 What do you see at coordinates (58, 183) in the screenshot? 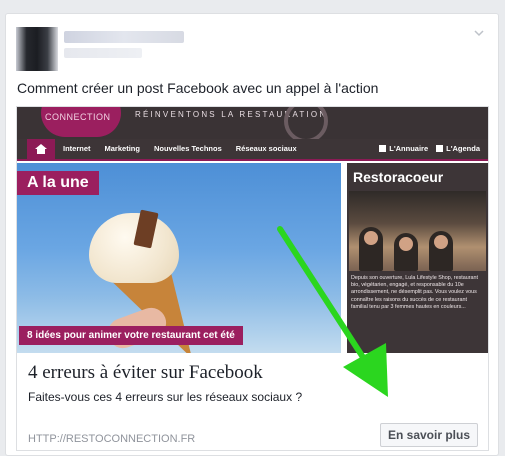
I see `hero-tag: A la une` at bounding box center [58, 183].